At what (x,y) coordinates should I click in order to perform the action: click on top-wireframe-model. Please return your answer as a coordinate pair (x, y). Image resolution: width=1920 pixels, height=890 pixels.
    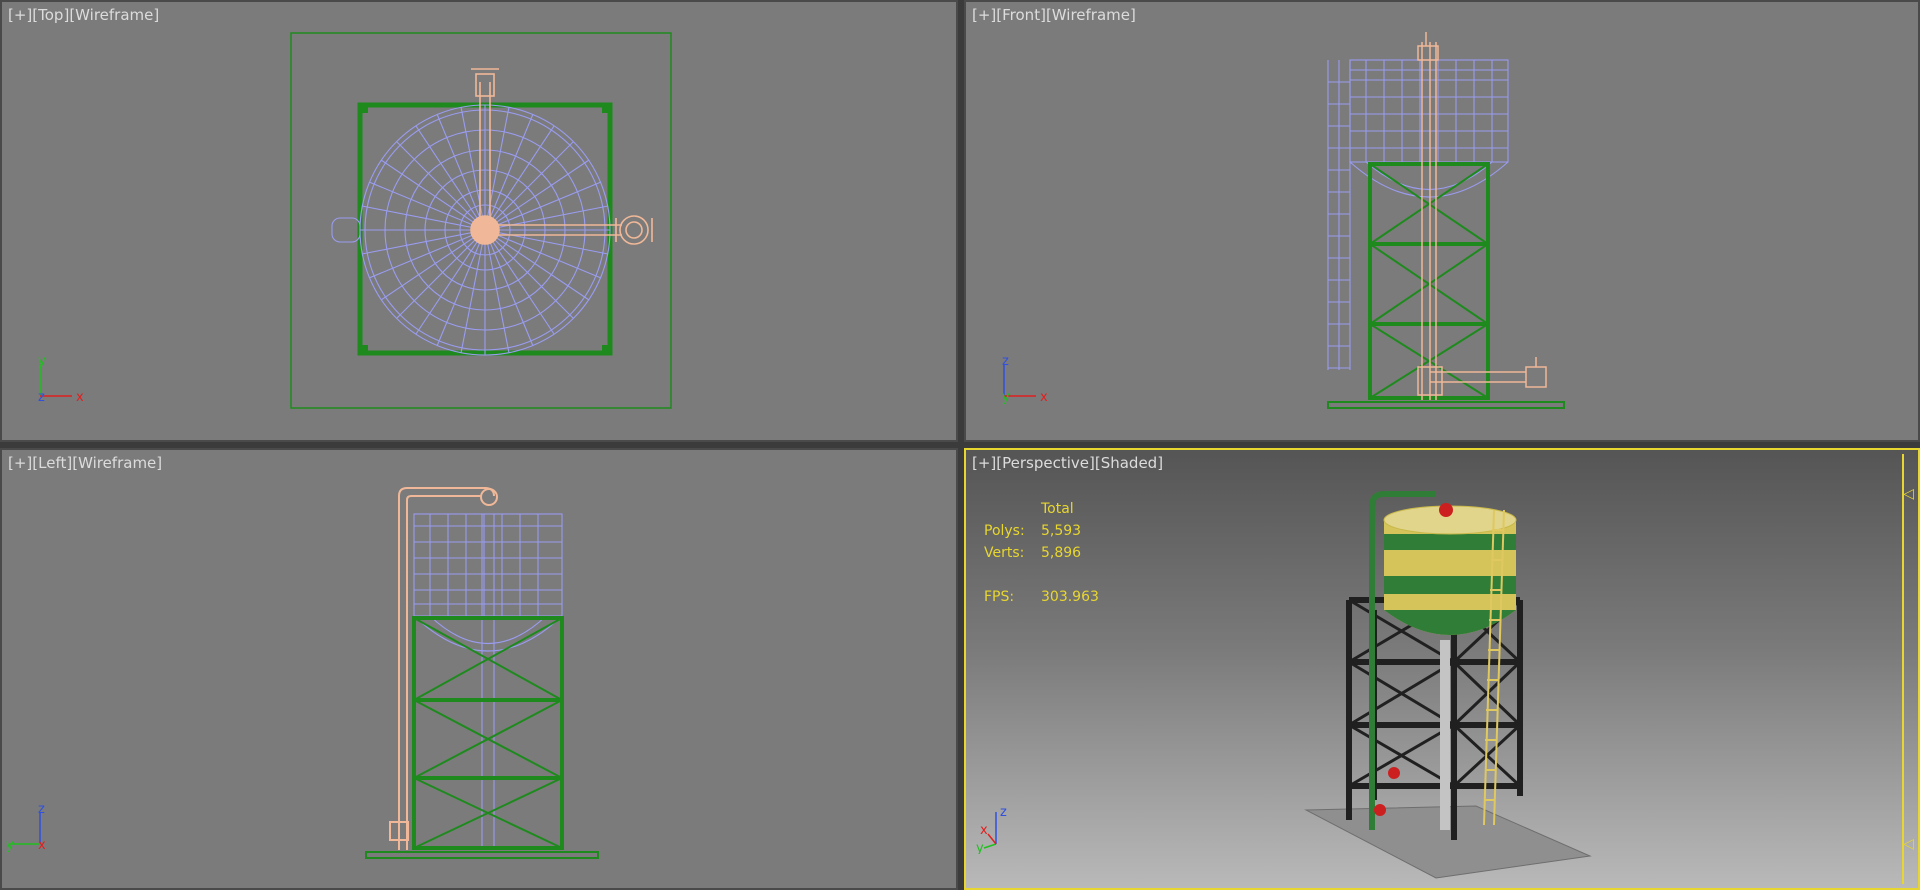
    Looking at the image, I should click on (481, 220).